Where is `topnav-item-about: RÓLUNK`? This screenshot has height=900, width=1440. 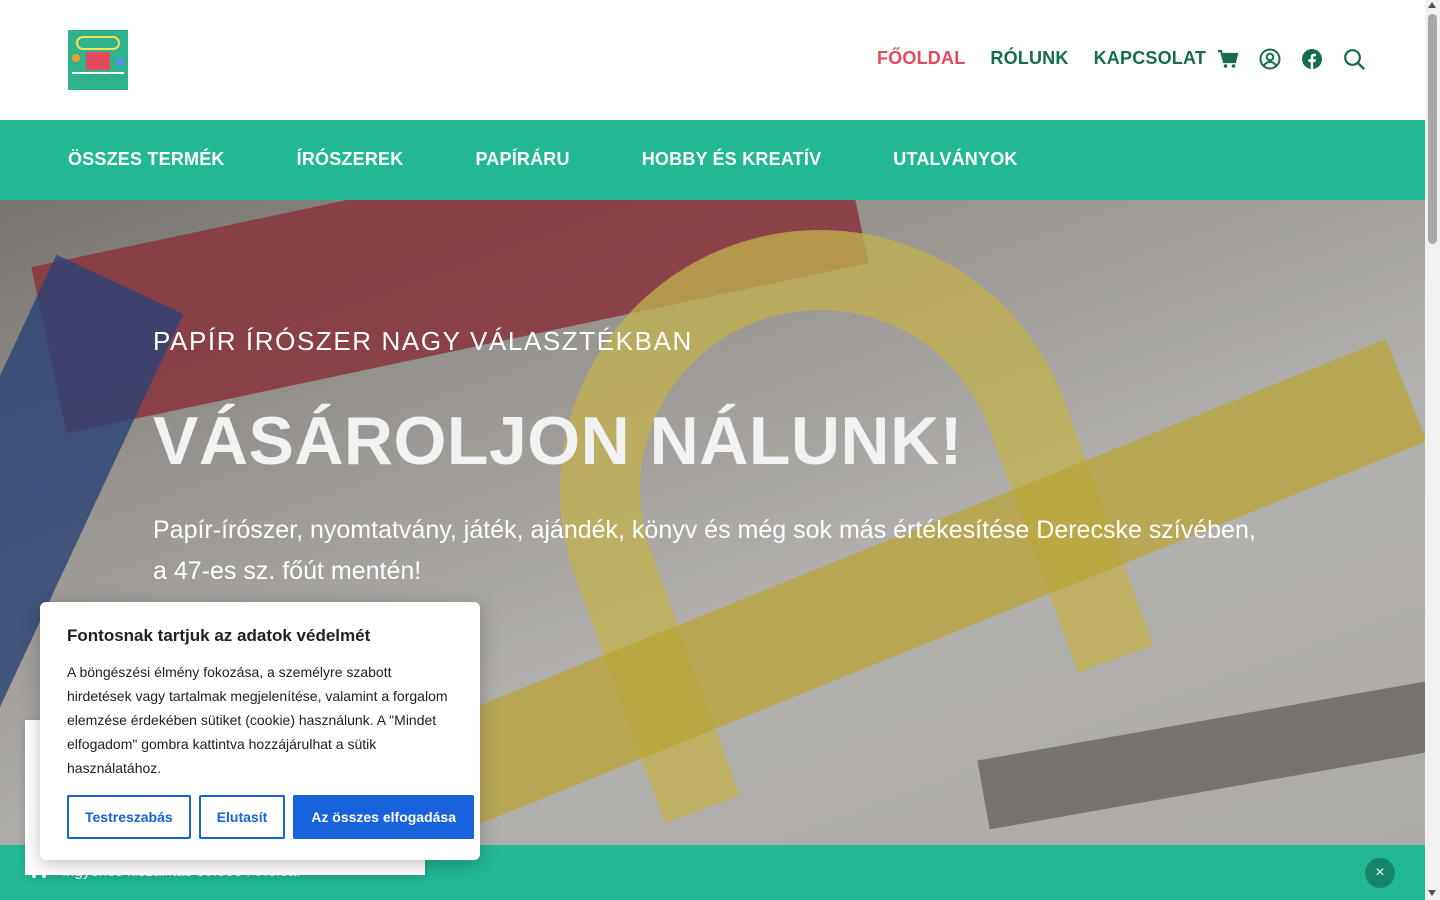 topnav-item-about: RÓLUNK is located at coordinates (1029, 58).